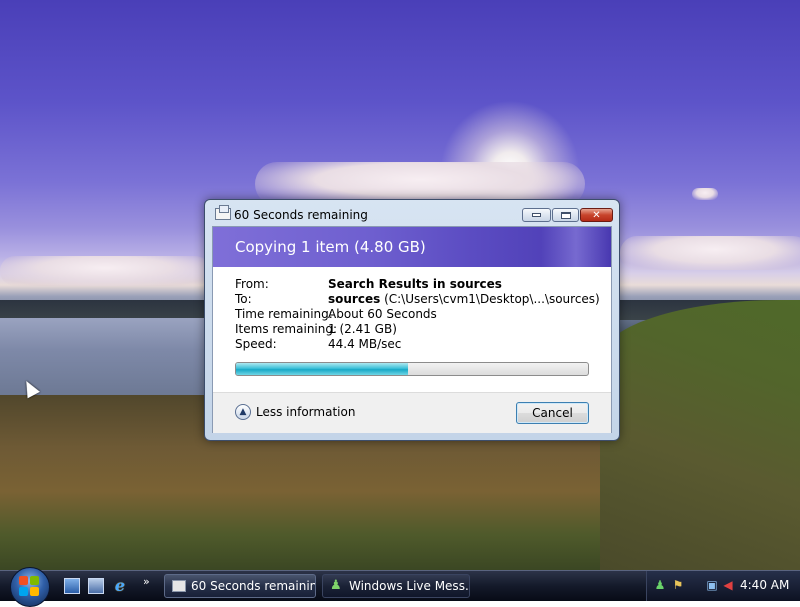  Describe the element at coordinates (252, 284) in the screenshot. I see `from-label: From:` at that location.